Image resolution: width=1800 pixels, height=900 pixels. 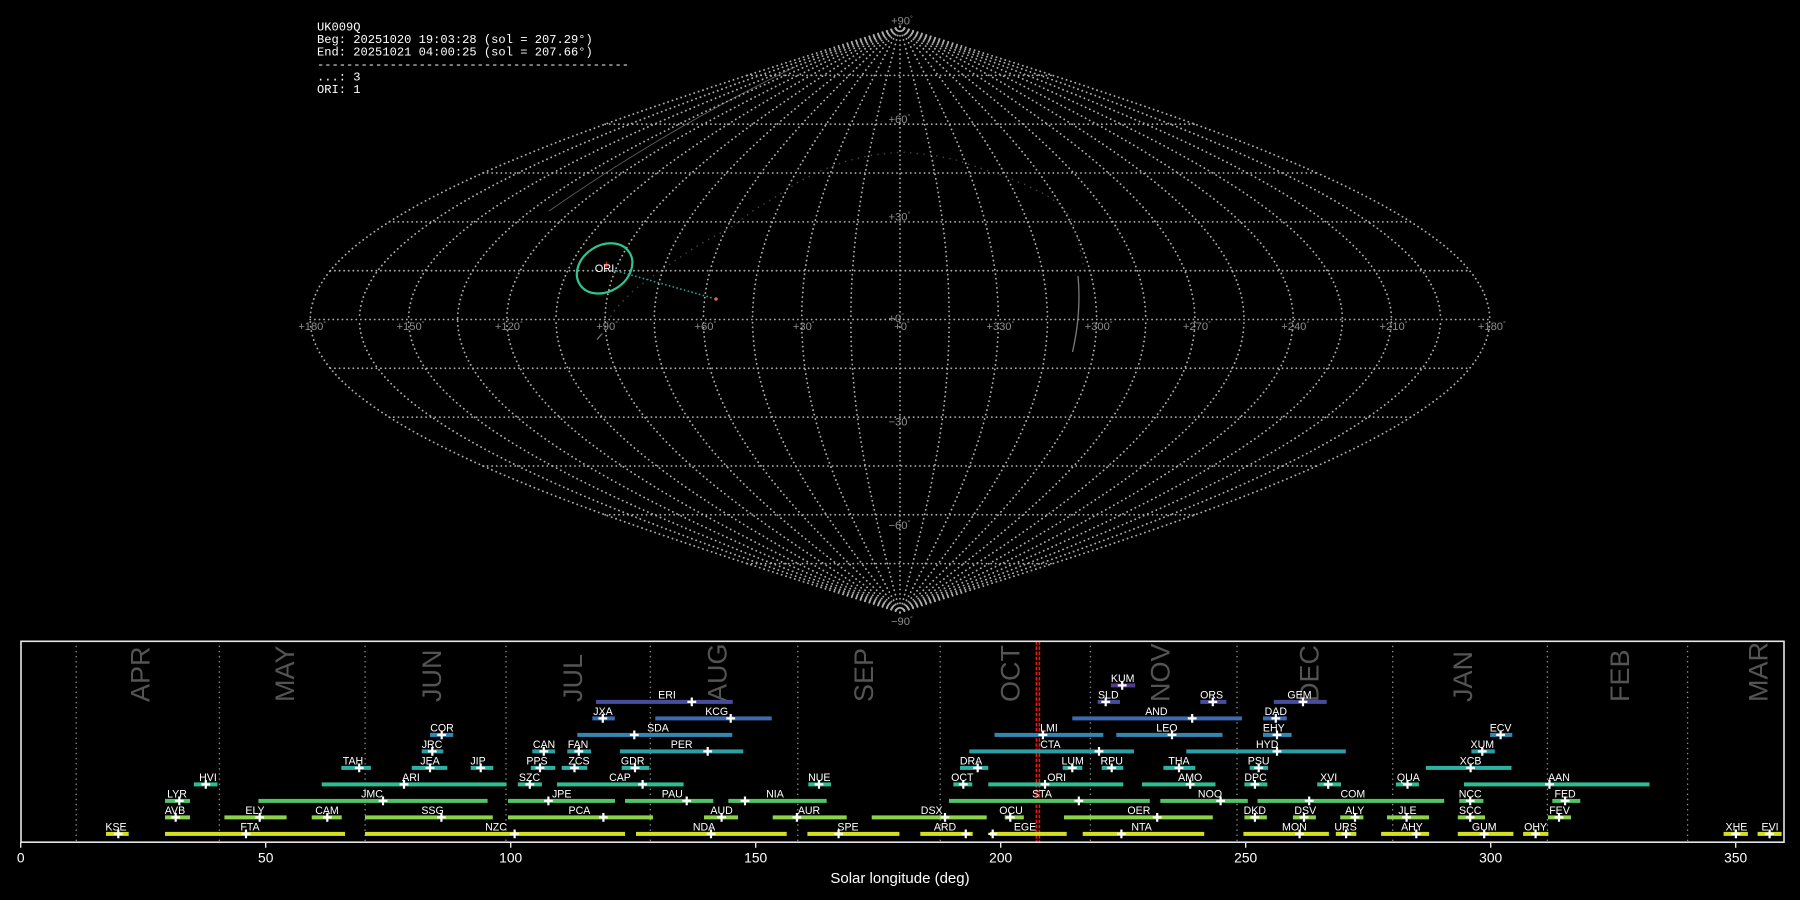 I want to click on svg-text: GUM, so click(x=1484, y=827).